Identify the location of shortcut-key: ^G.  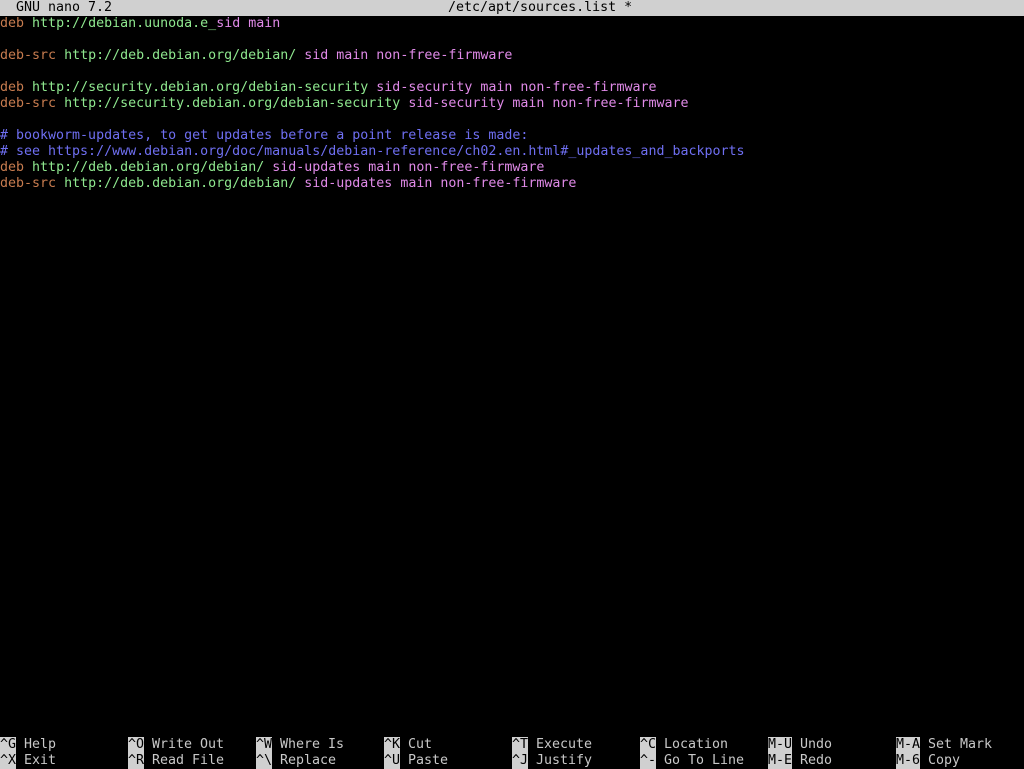
(8, 745).